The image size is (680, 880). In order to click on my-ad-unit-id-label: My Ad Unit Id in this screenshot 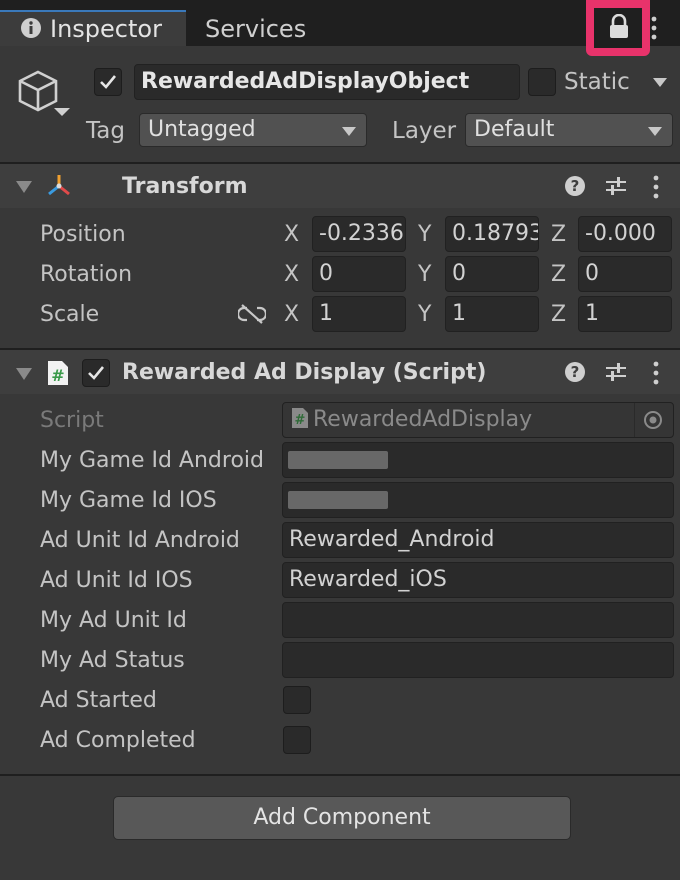, I will do `click(113, 620)`.